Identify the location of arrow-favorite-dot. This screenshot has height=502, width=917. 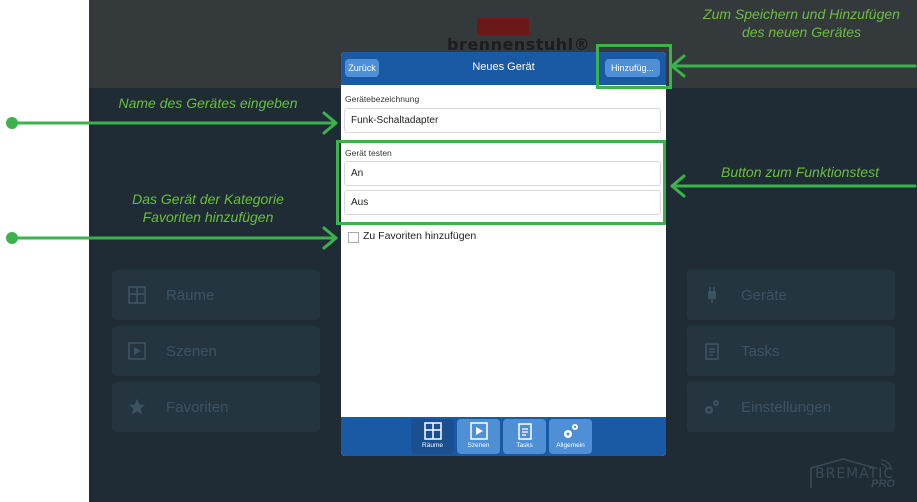
(12, 238).